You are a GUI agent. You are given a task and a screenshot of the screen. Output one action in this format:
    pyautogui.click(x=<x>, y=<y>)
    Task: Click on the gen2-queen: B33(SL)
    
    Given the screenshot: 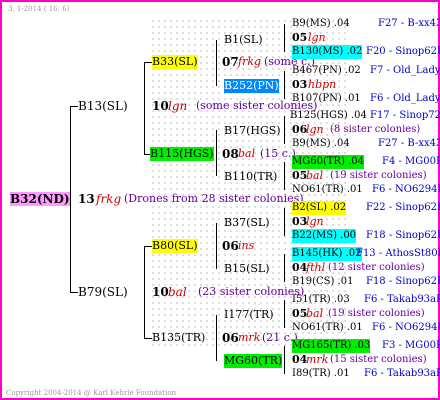 What is the action you would take?
    pyautogui.click(x=175, y=62)
    